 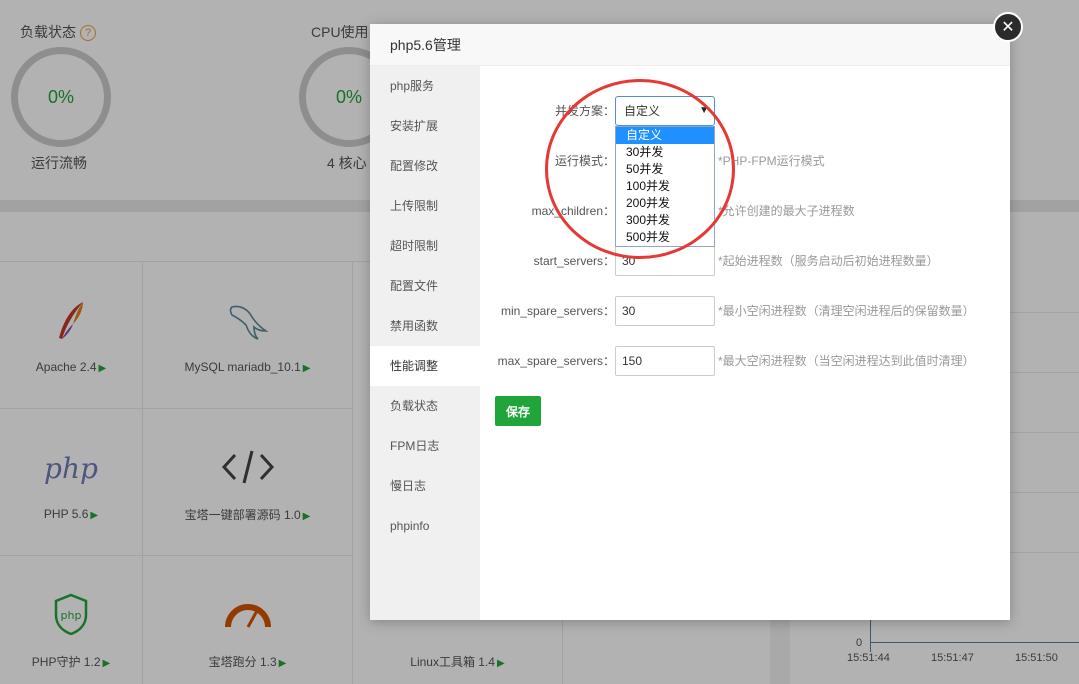 What do you see at coordinates (425, 446) in the screenshot?
I see `nav-item-fpm-log: FPM日志` at bounding box center [425, 446].